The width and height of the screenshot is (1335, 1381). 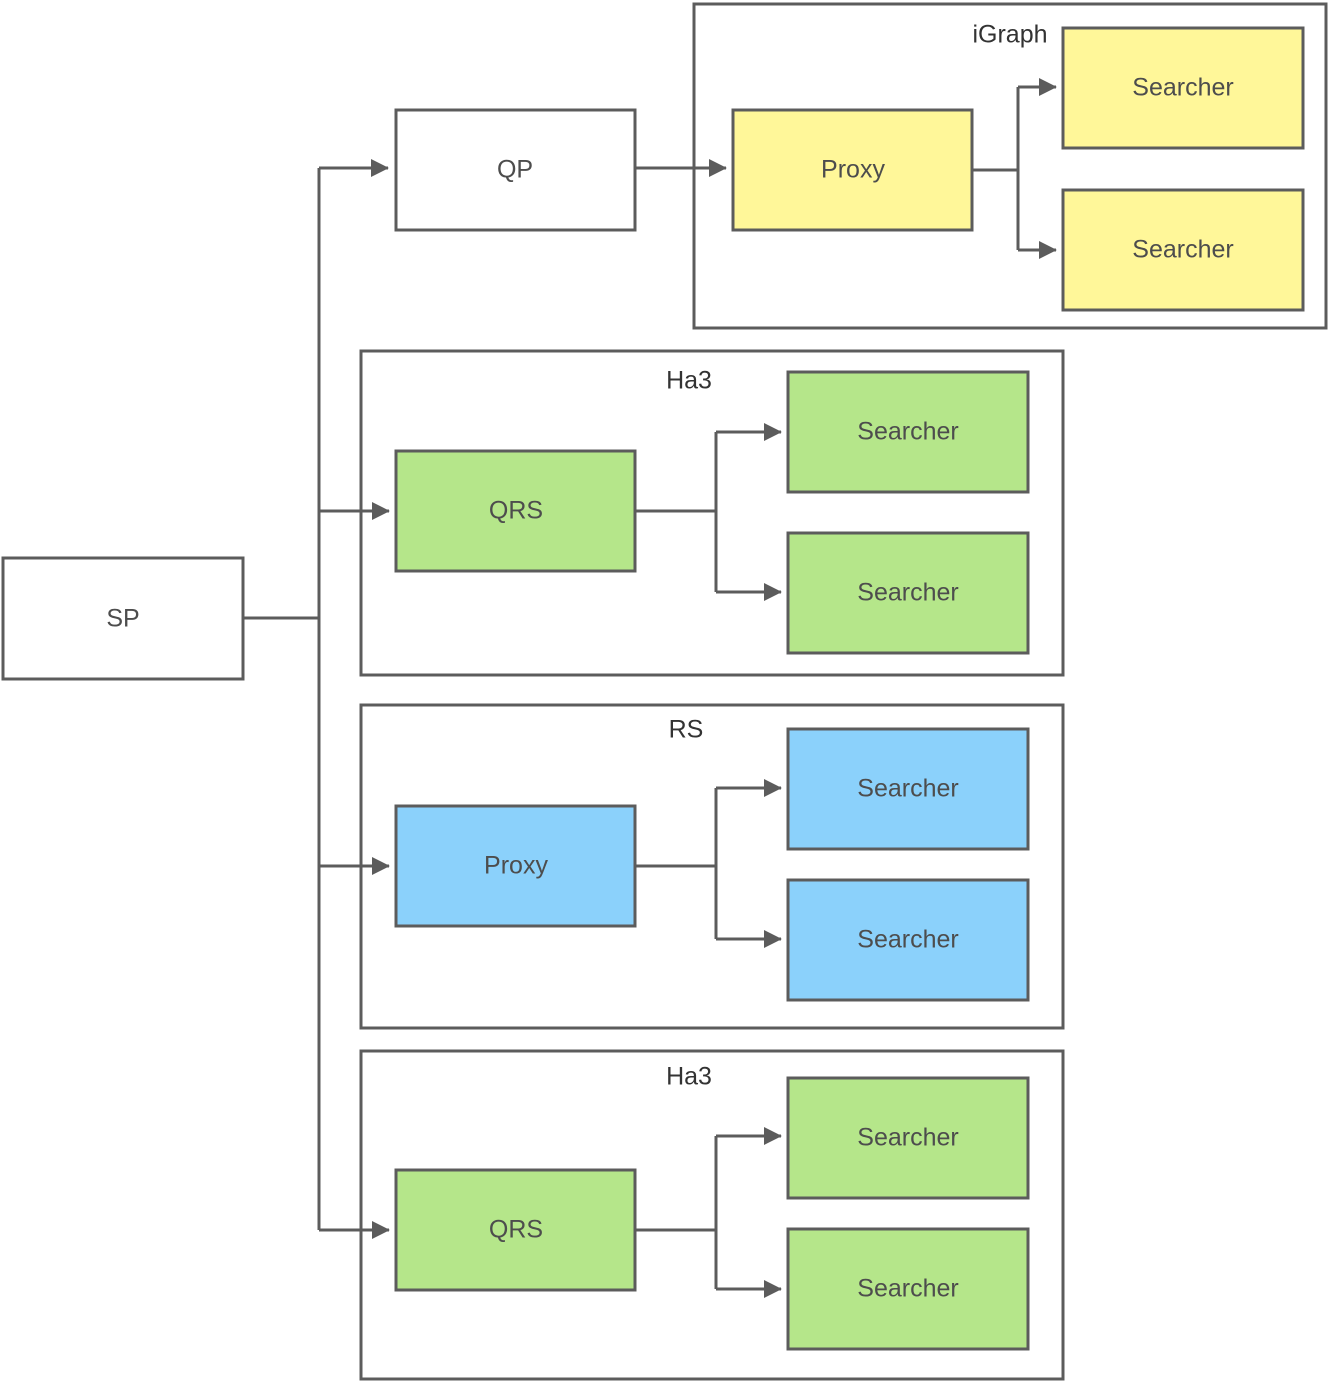 I want to click on node-igraph-searcher-2-label: Searcher, so click(x=1182, y=250).